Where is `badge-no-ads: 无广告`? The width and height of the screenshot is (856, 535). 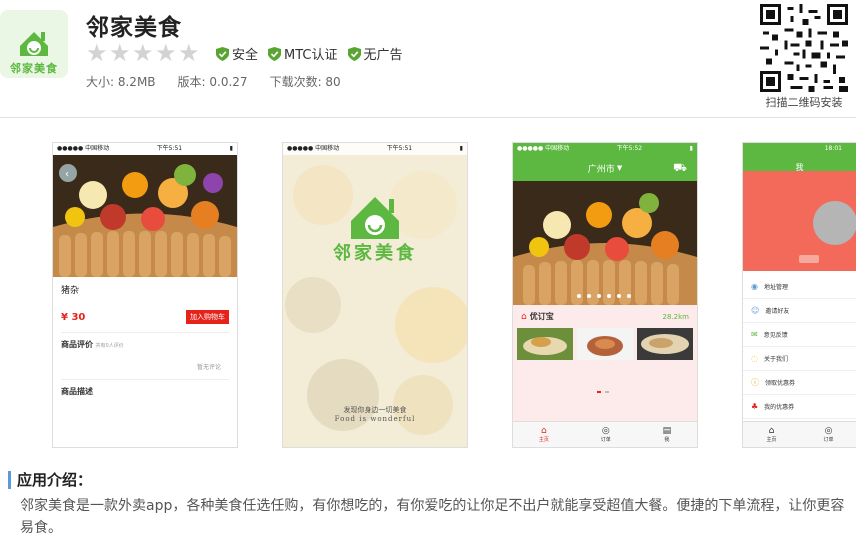 badge-no-ads: 无广告 is located at coordinates (375, 53).